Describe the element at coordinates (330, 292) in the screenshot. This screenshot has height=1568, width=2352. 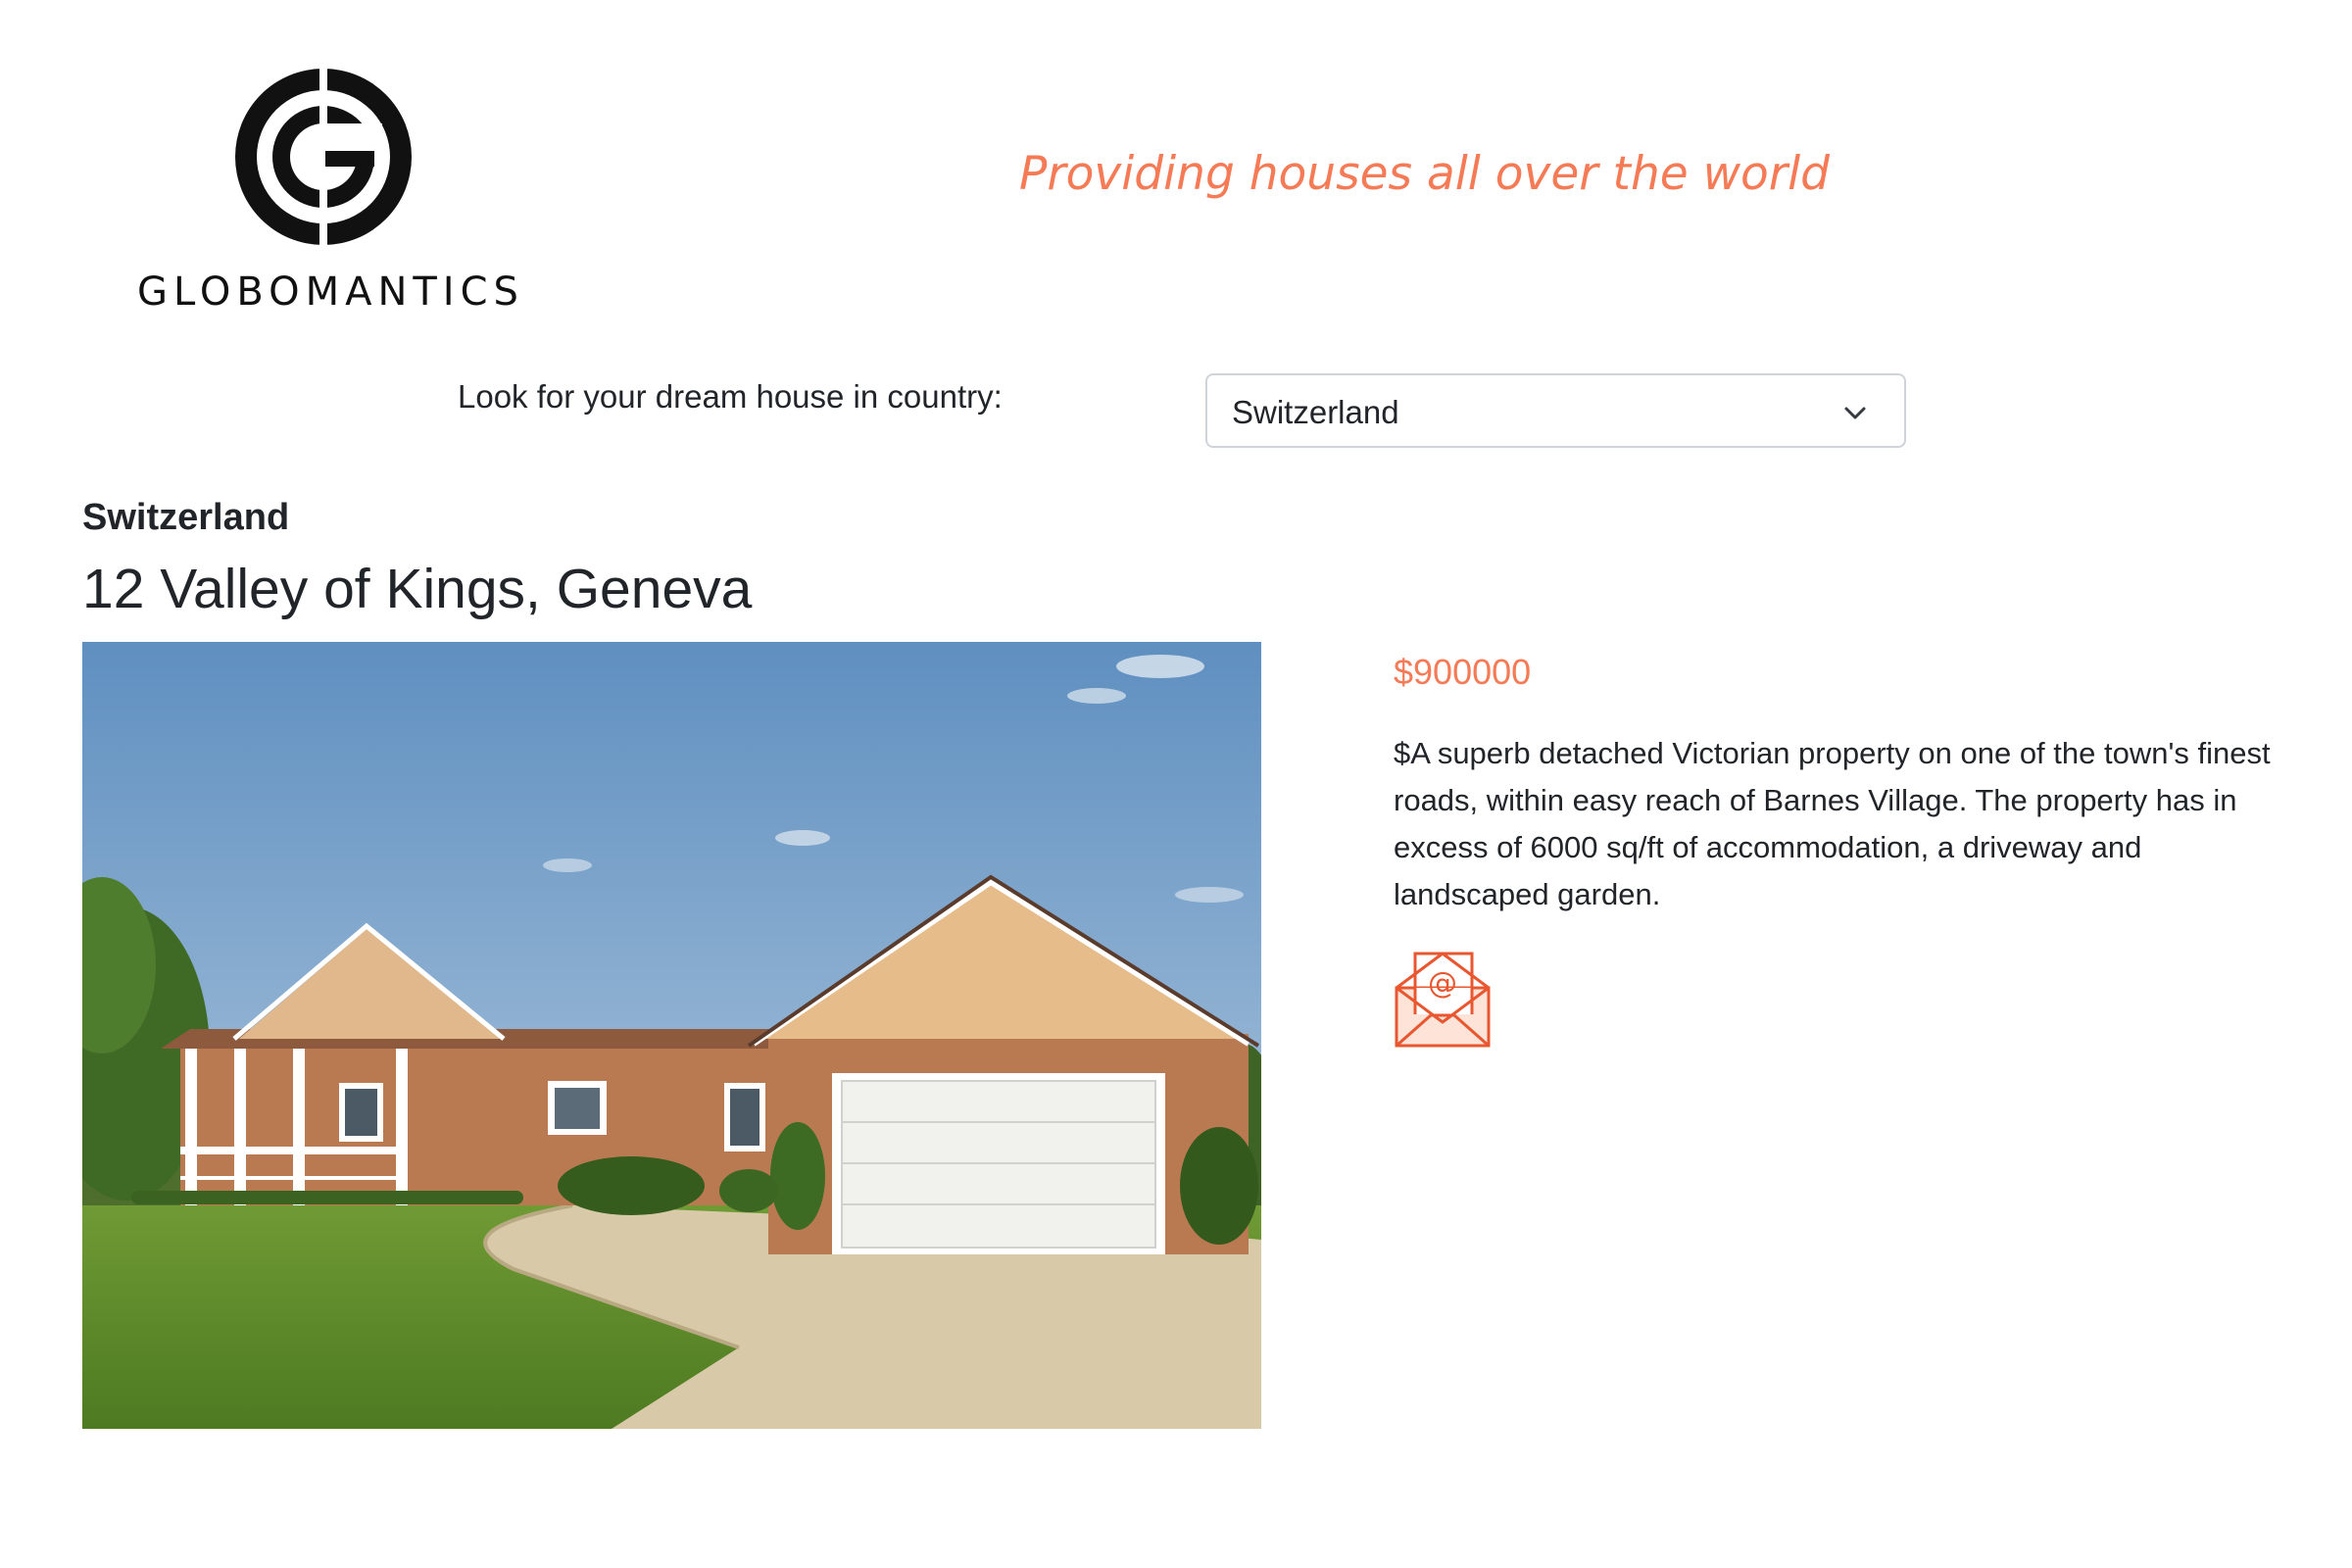
I see `logo-wordmark: GLOBOMANTICS` at that location.